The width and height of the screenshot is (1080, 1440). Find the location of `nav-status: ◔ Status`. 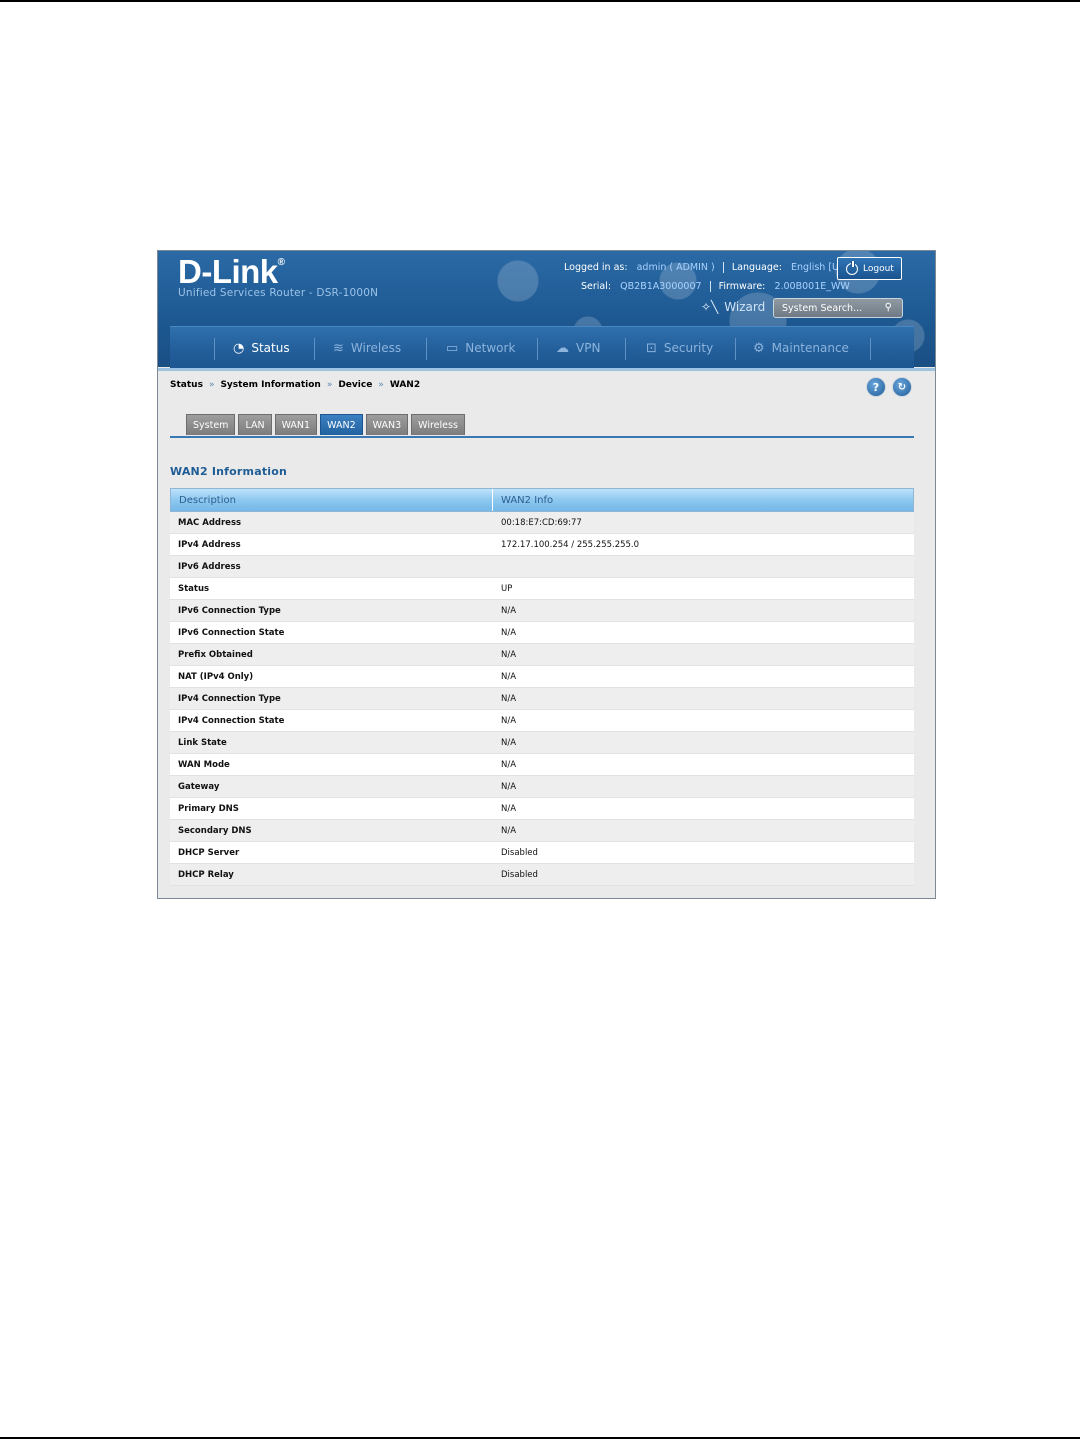

nav-status: ◔ Status is located at coordinates (261, 348).